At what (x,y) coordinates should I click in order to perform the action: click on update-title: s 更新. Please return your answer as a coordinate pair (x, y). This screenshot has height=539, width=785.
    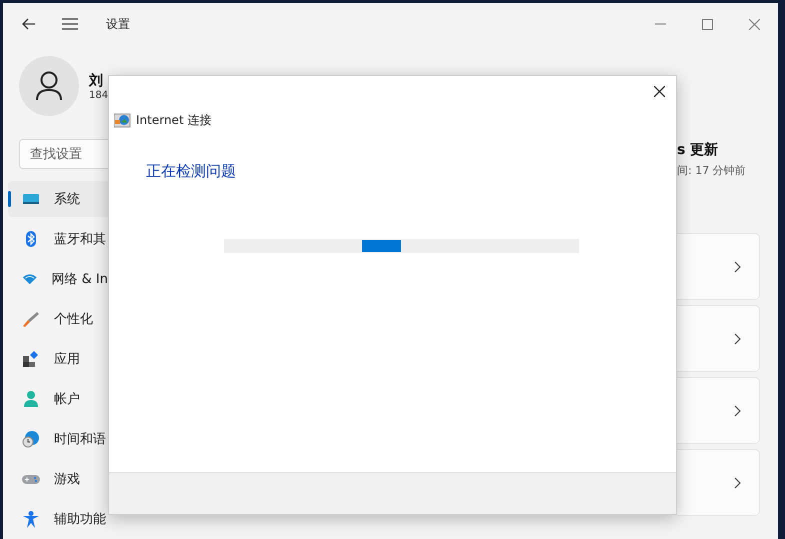
    Looking at the image, I should click on (698, 150).